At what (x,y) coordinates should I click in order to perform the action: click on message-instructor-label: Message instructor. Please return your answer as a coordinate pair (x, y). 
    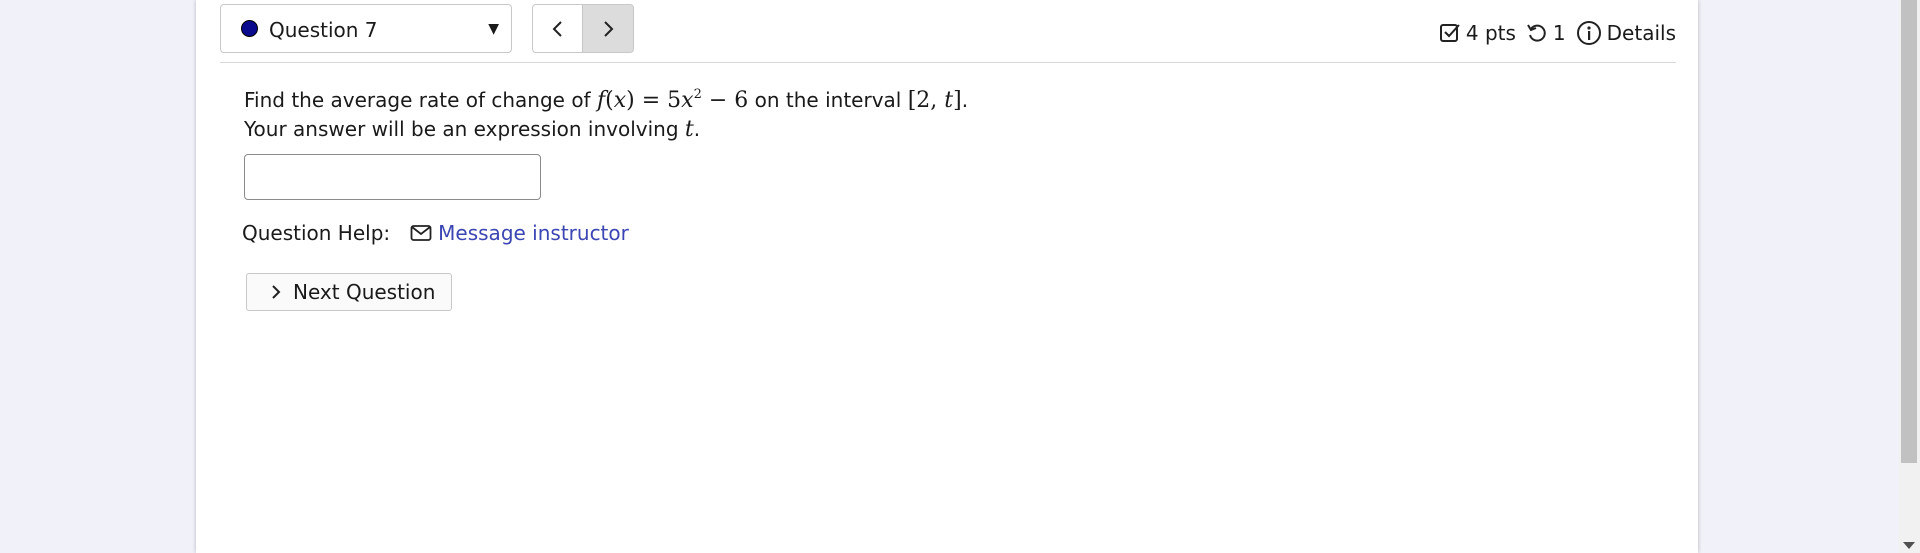
    Looking at the image, I should click on (533, 233).